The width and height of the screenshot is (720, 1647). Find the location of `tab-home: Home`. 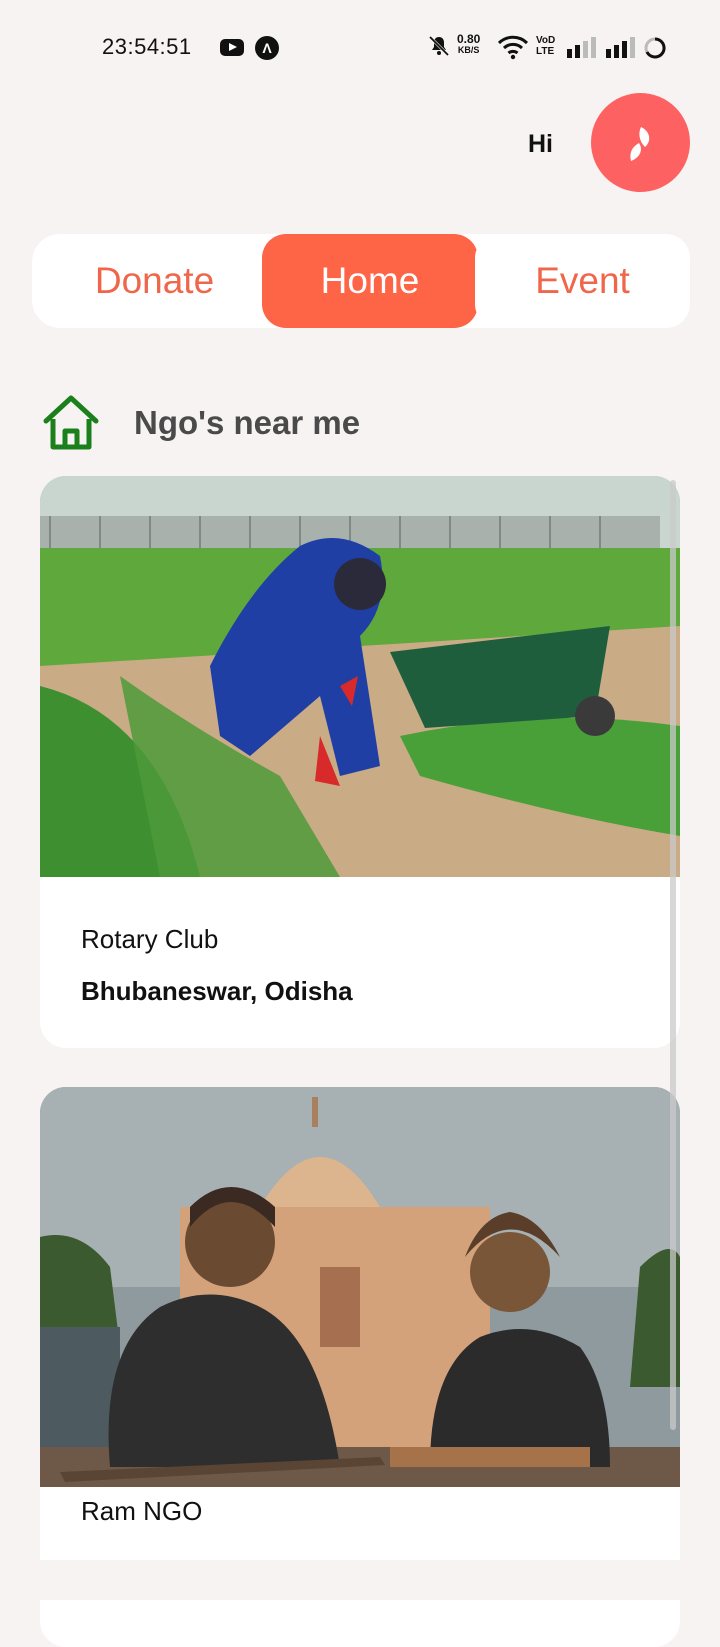

tab-home: Home is located at coordinates (370, 281).